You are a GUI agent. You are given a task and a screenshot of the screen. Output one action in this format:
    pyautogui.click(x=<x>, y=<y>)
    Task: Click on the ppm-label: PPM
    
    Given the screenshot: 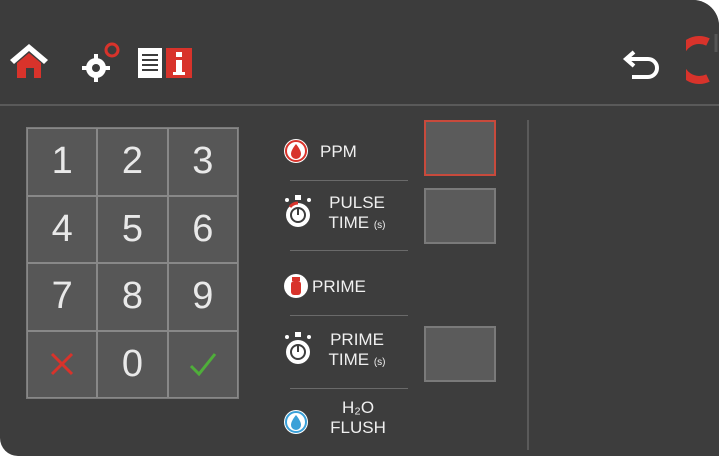 What is the action you would take?
    pyautogui.click(x=338, y=151)
    